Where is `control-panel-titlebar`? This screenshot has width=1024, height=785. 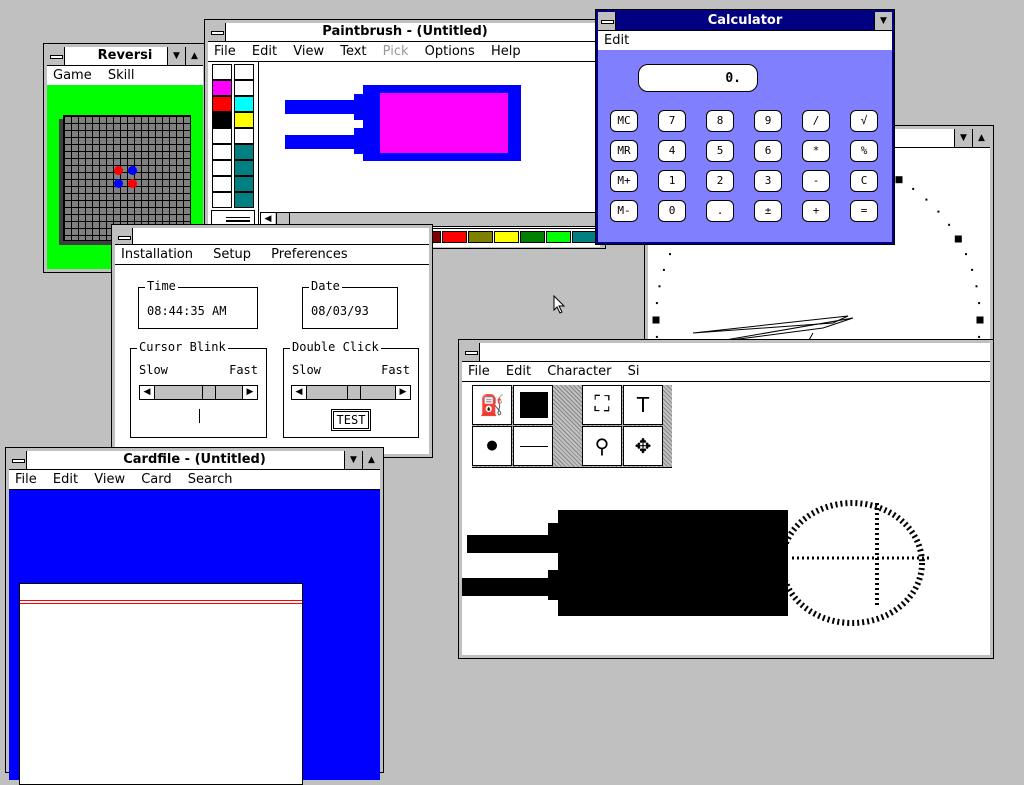 control-panel-titlebar is located at coordinates (272, 236).